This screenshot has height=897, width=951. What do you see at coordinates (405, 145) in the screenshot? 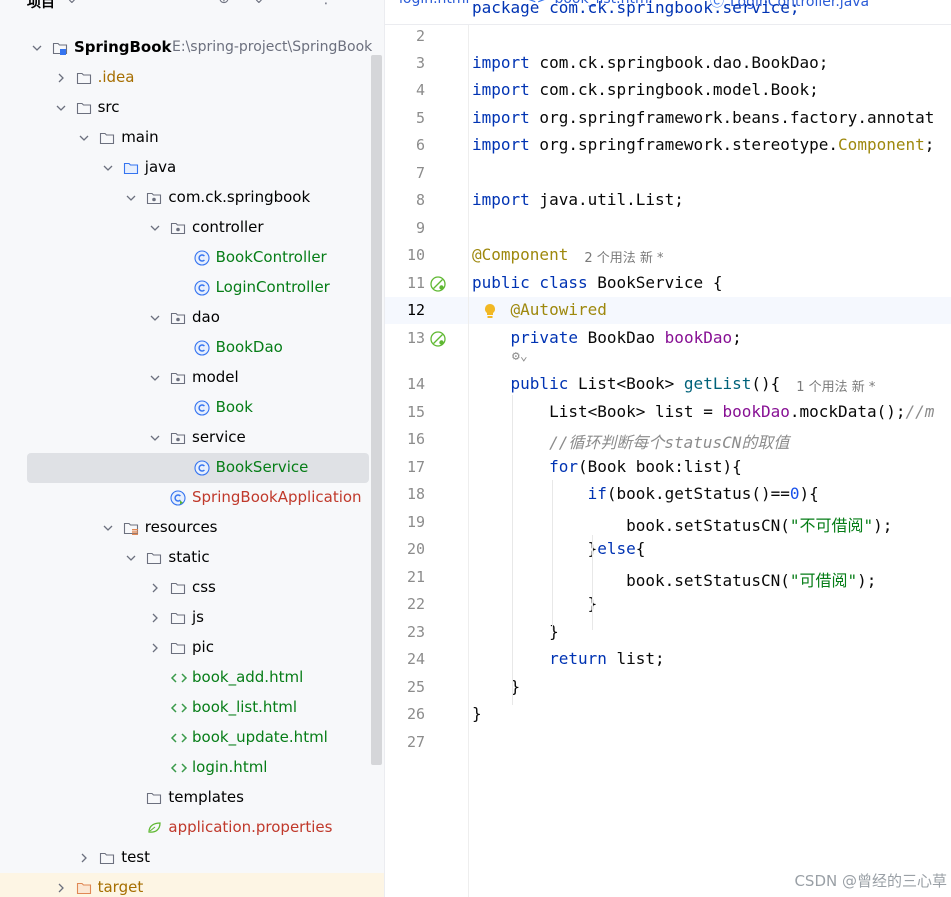
I see `line-number: 6` at bounding box center [405, 145].